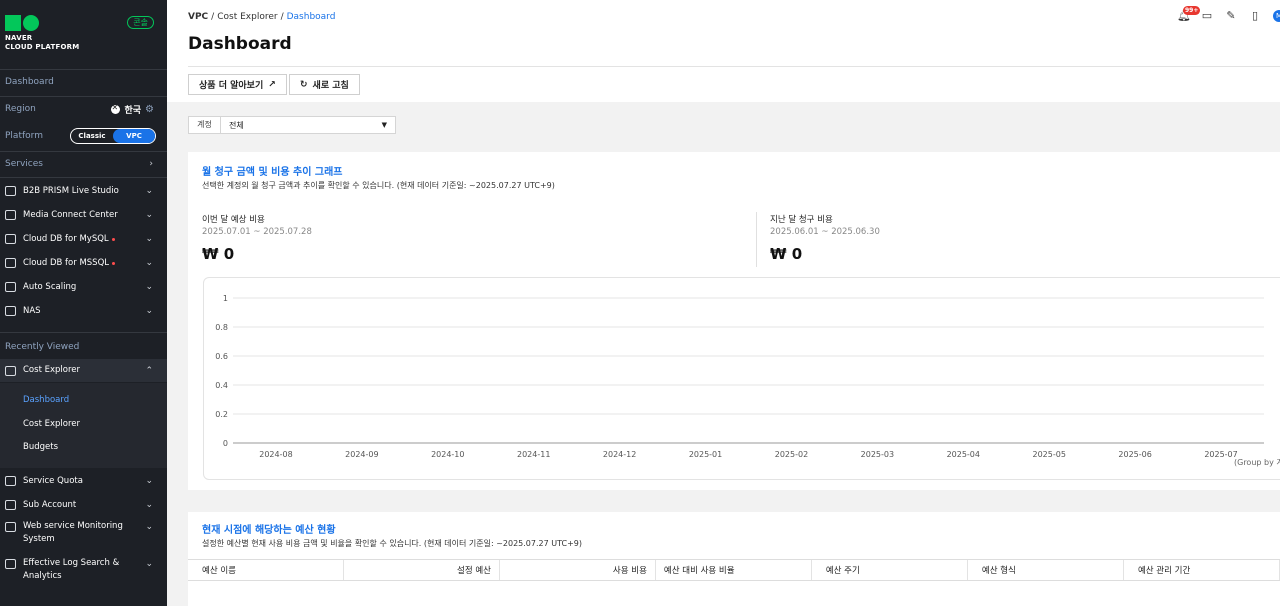 The height and width of the screenshot is (606, 1280). What do you see at coordinates (29, 82) in the screenshot?
I see `sidebar-dashboard-label: Dashboard` at bounding box center [29, 82].